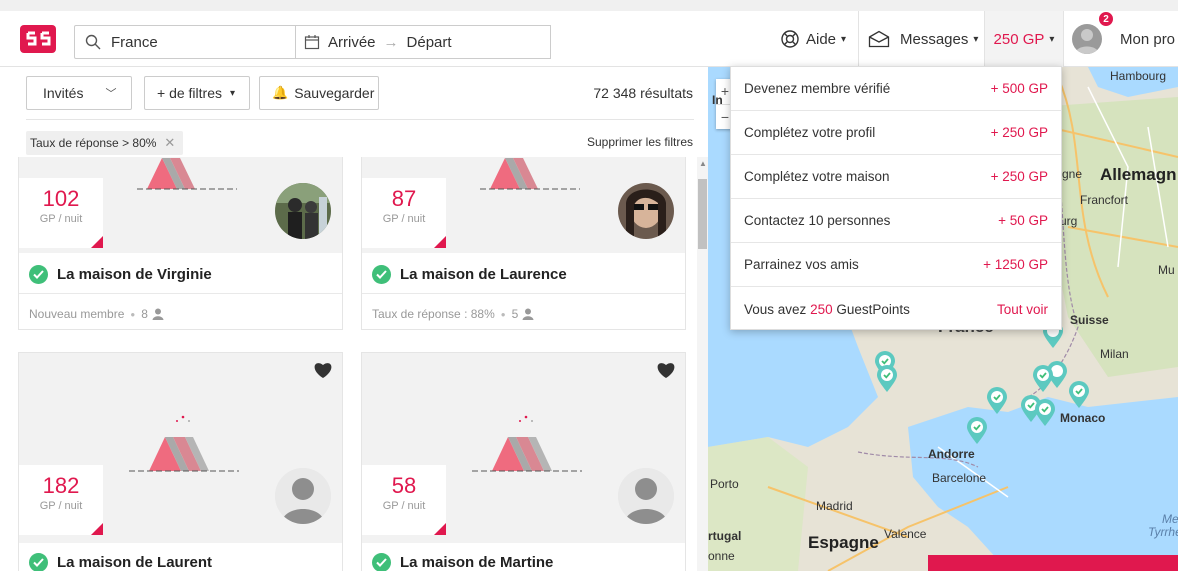 The height and width of the screenshot is (571, 1178). I want to click on guestpoints-label: 250 GP, so click(1019, 39).